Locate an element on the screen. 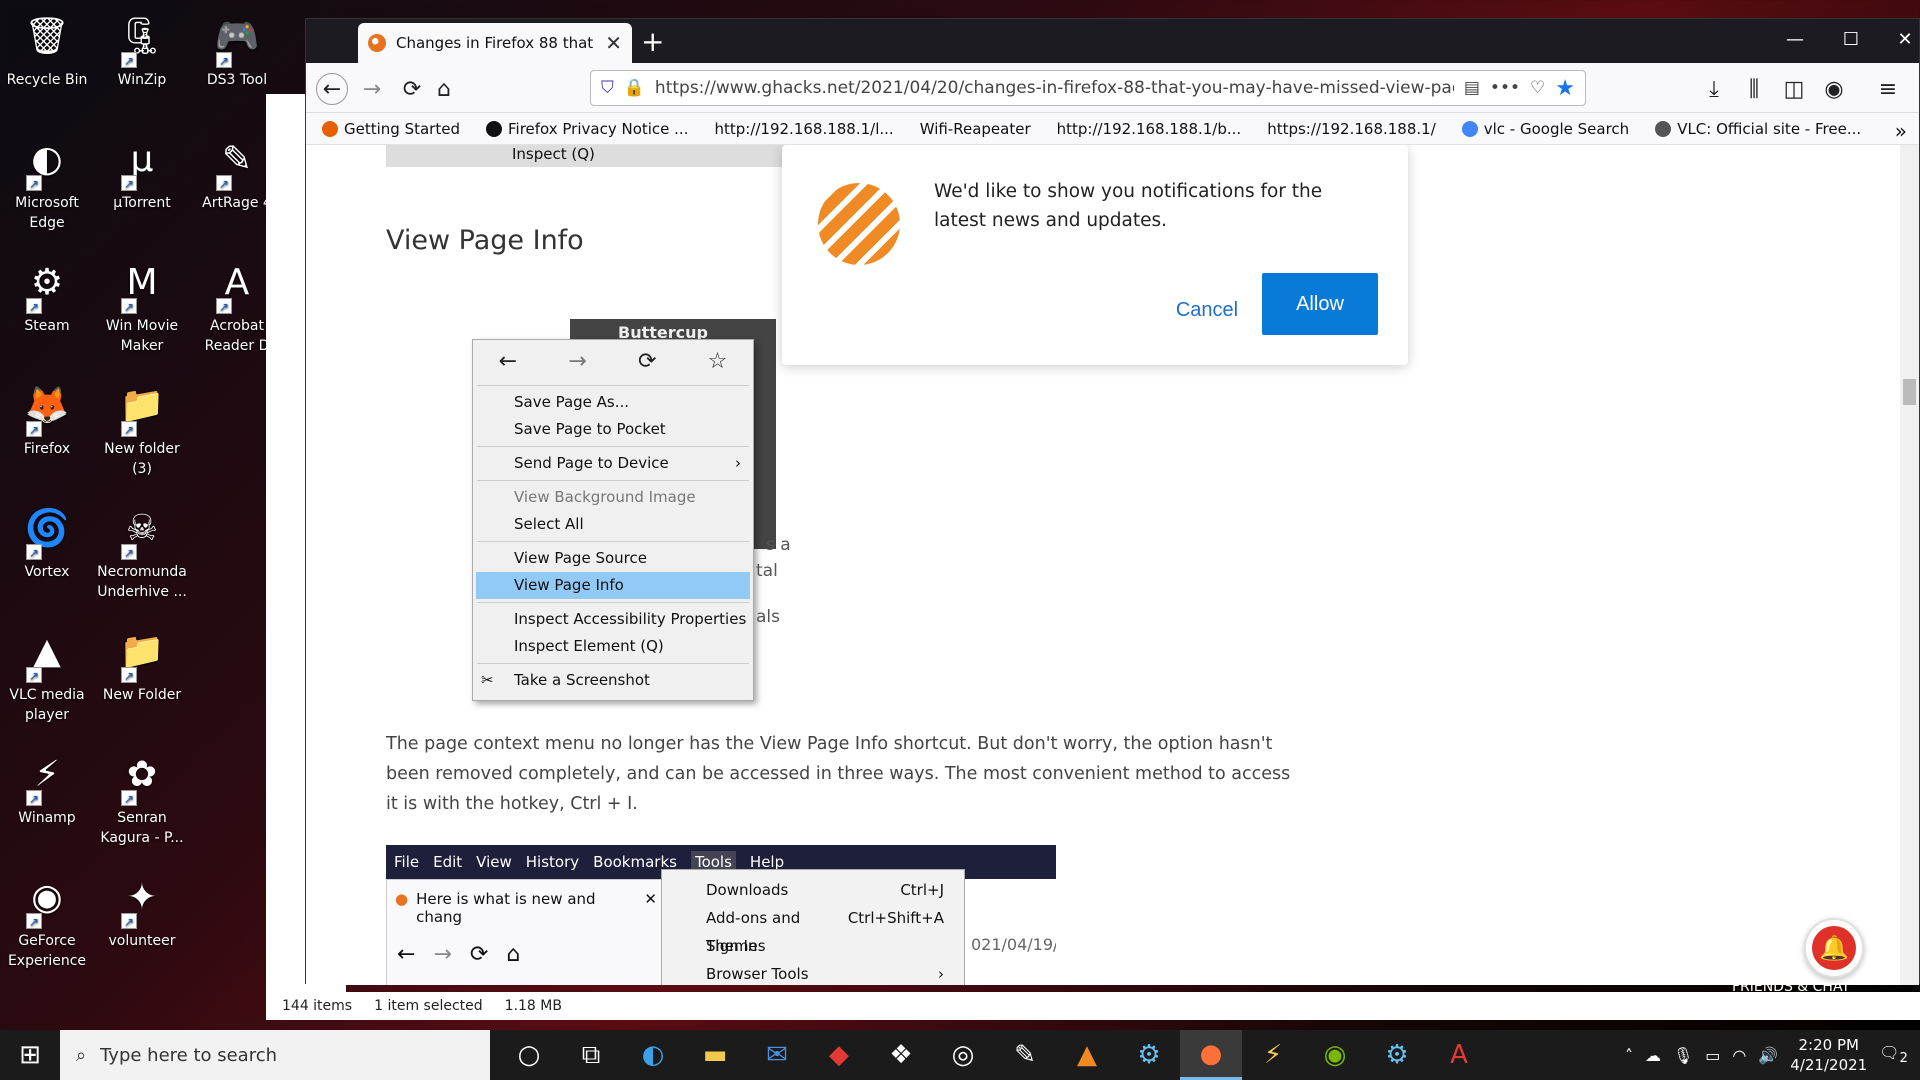  forward-button: → is located at coordinates (372, 89).